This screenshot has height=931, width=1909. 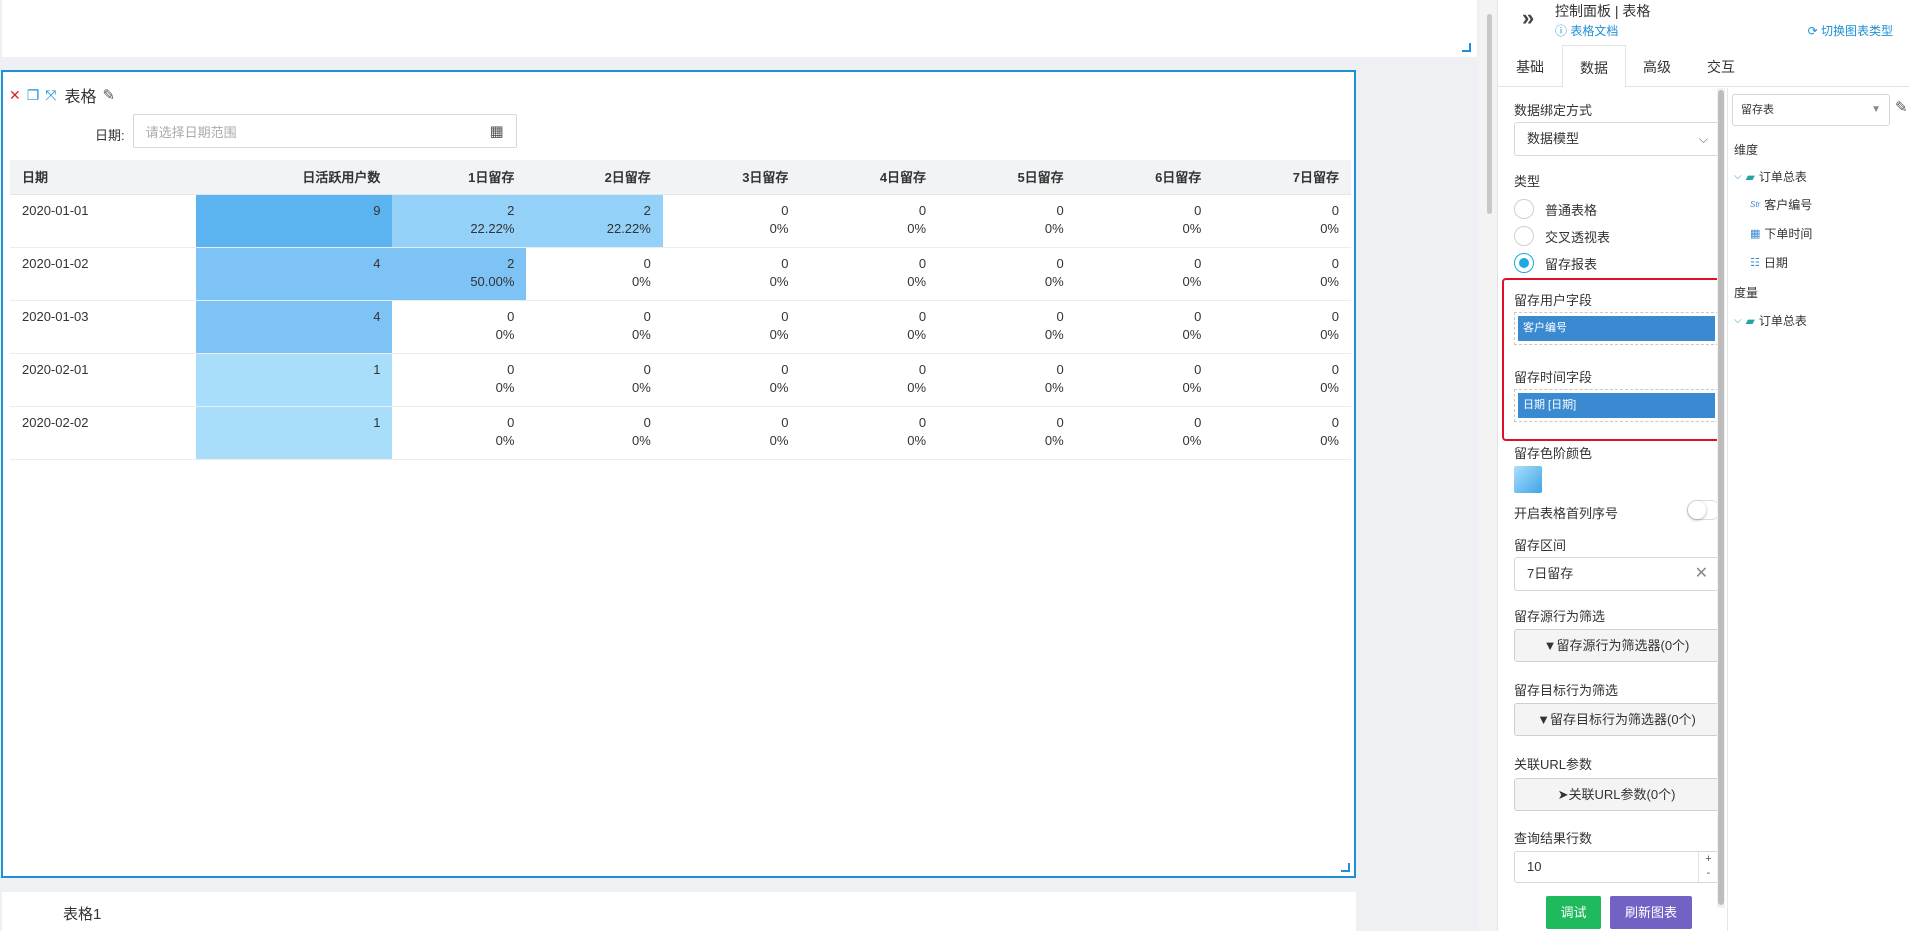 I want to click on col-header: 5日留存, so click(x=1007, y=177).